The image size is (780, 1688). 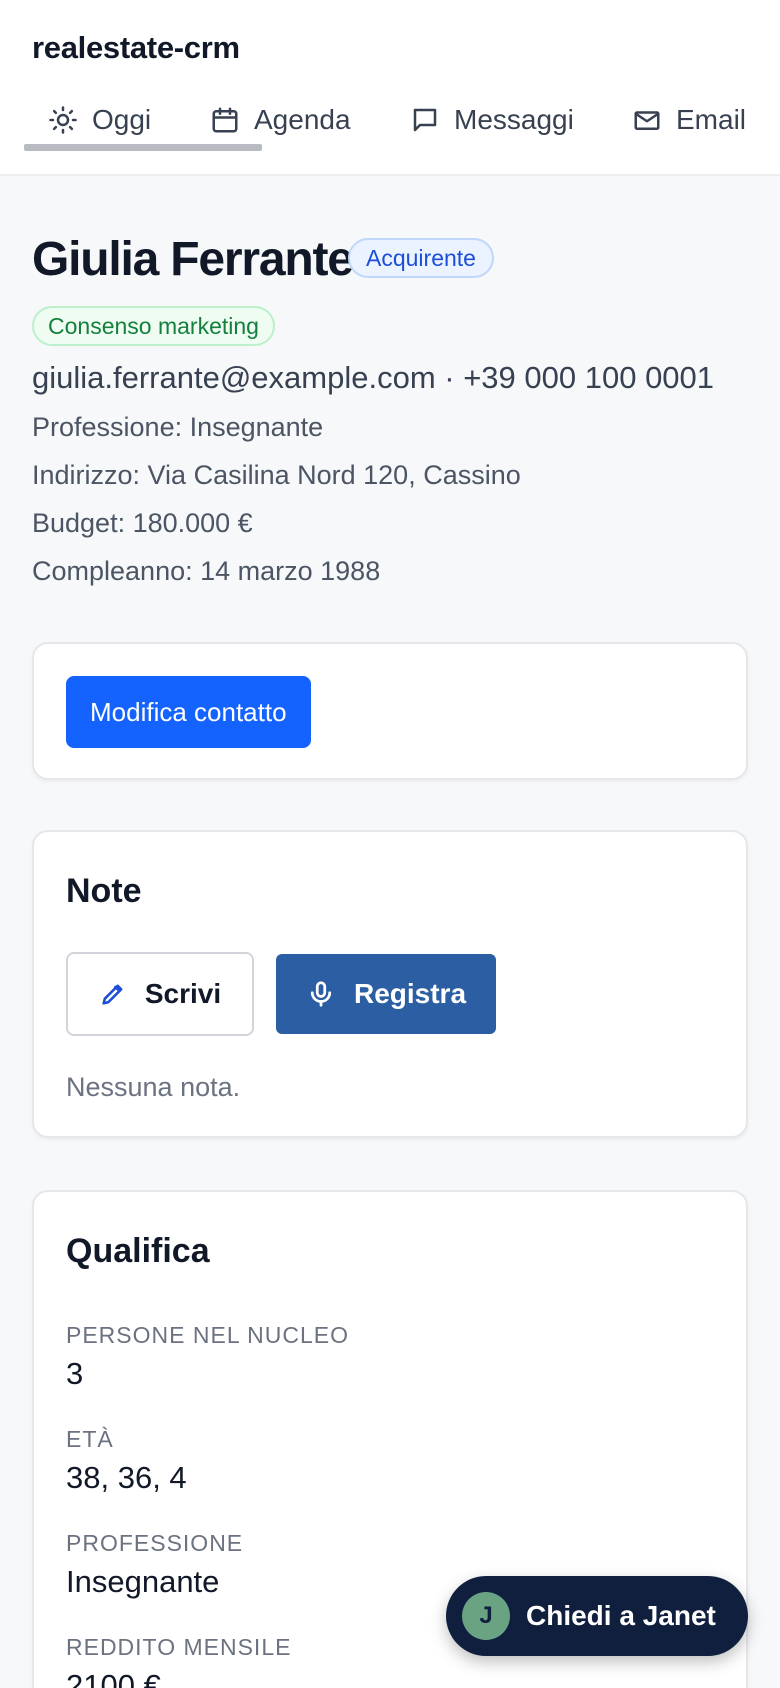 What do you see at coordinates (621, 1615) in the screenshot?
I see `ask-janet-label: Chiedi a Janet` at bounding box center [621, 1615].